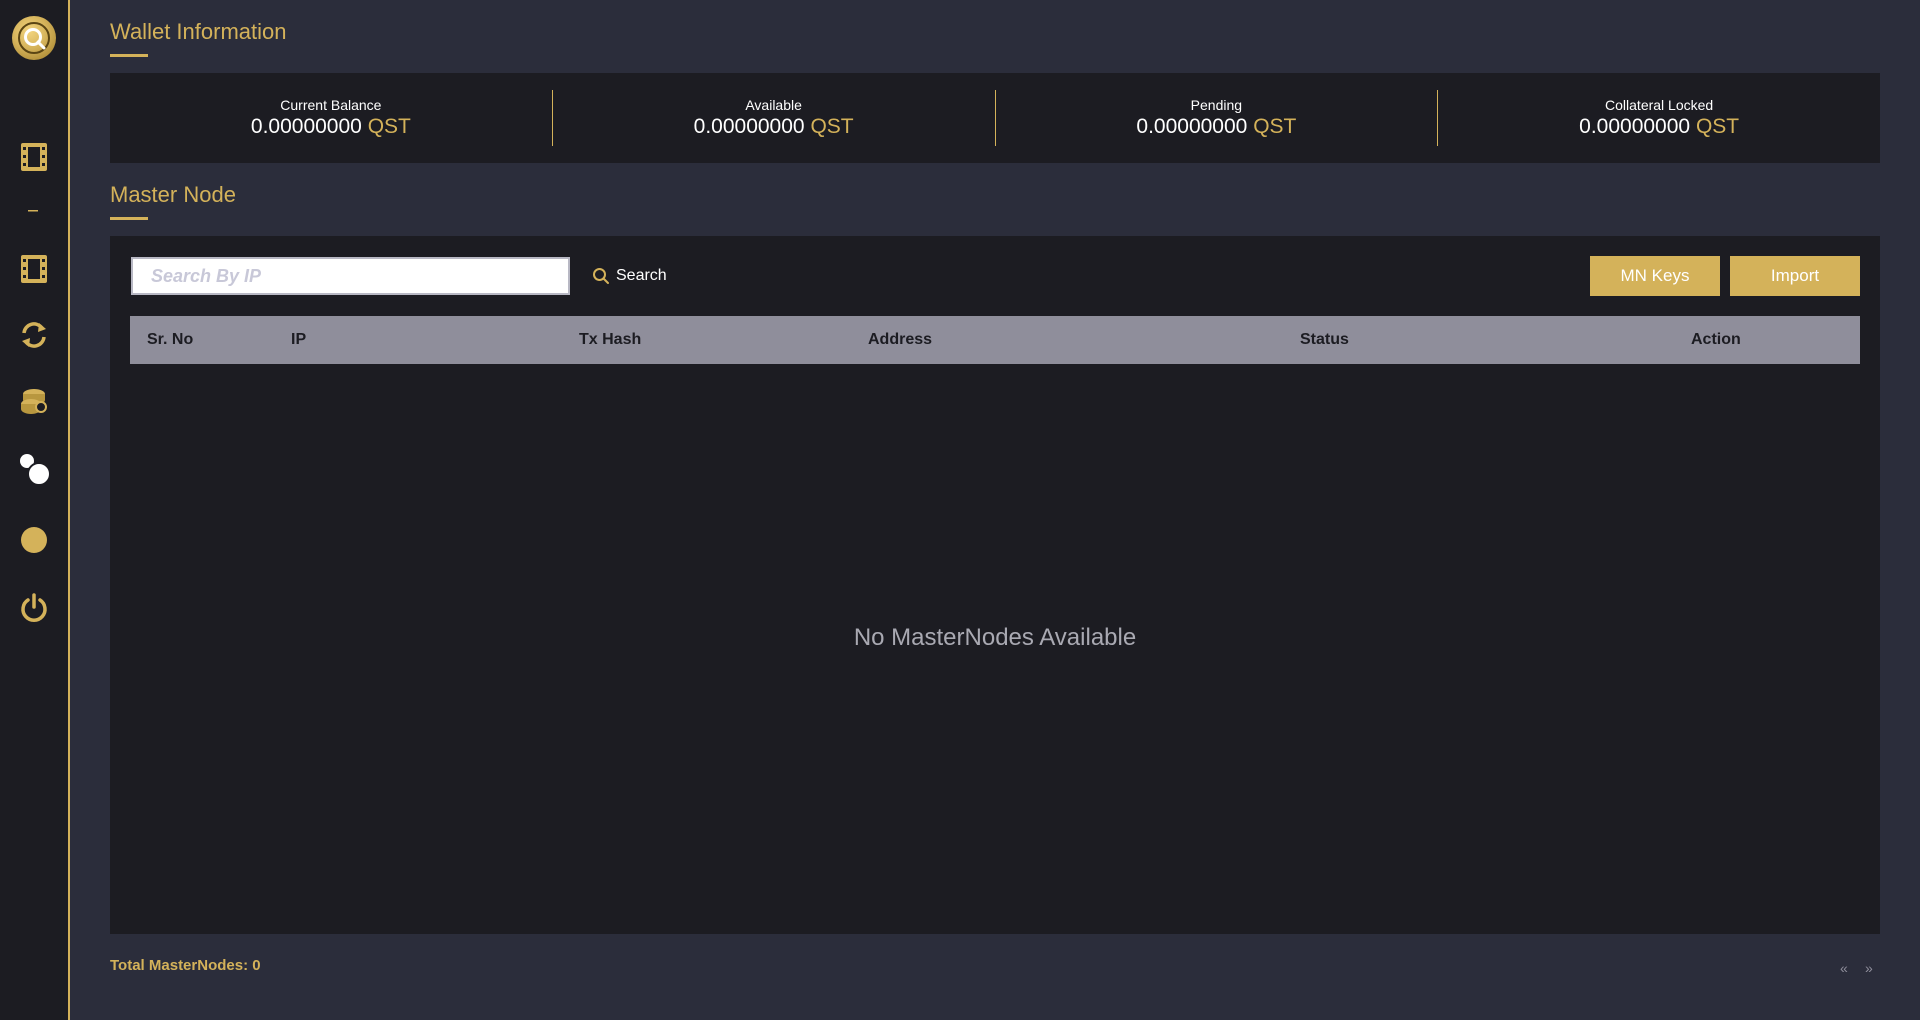 This screenshot has height=1020, width=1920. I want to click on column-header-sr-no: Sr. No, so click(170, 340).